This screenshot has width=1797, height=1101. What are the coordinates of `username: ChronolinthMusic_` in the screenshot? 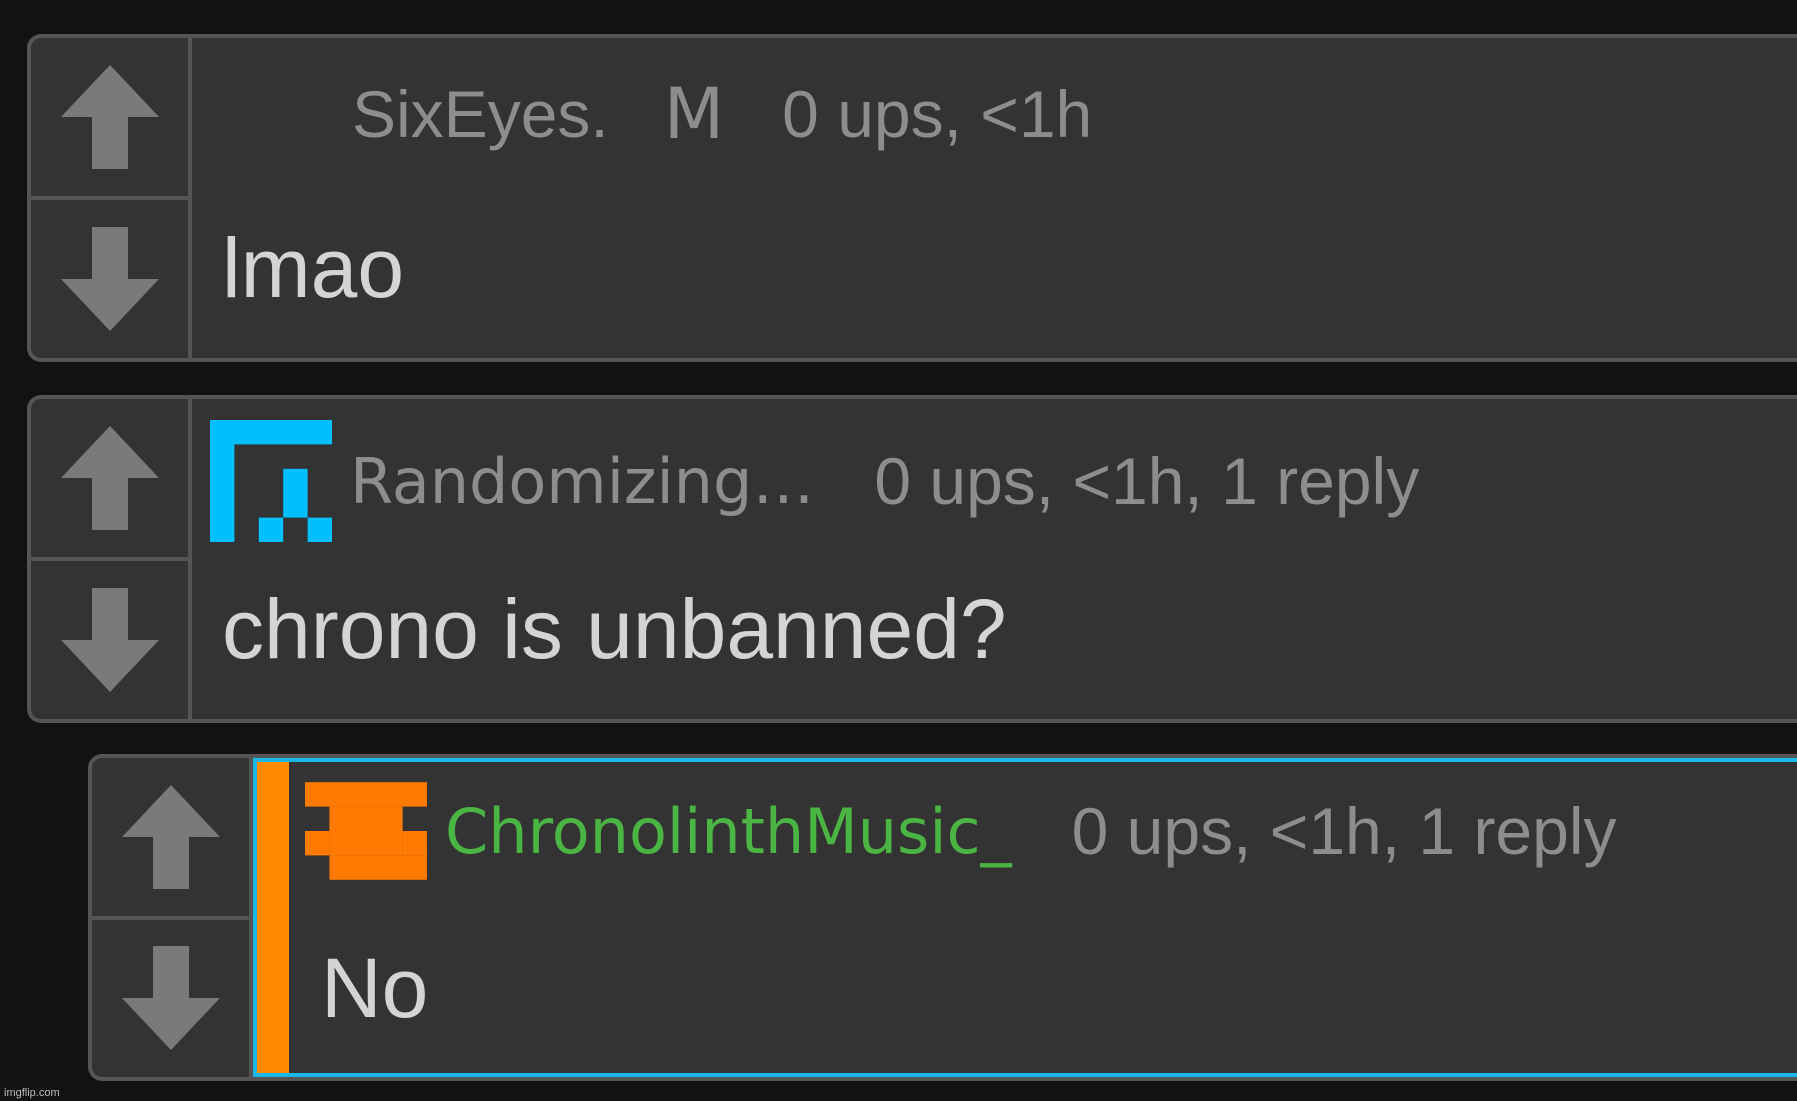 It's located at (728, 831).